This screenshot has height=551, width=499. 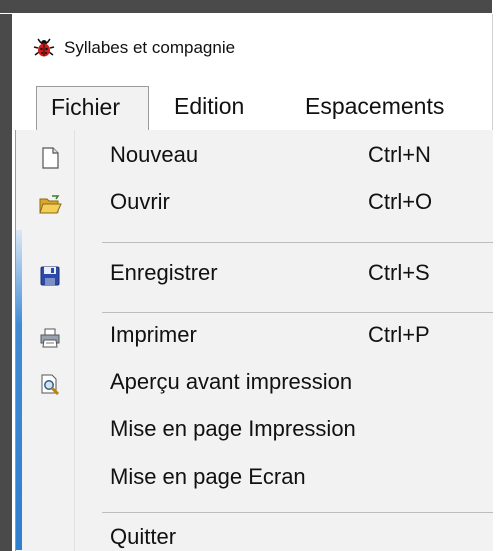 What do you see at coordinates (233, 428) in the screenshot?
I see `menu-item-label: Mise en page Impression` at bounding box center [233, 428].